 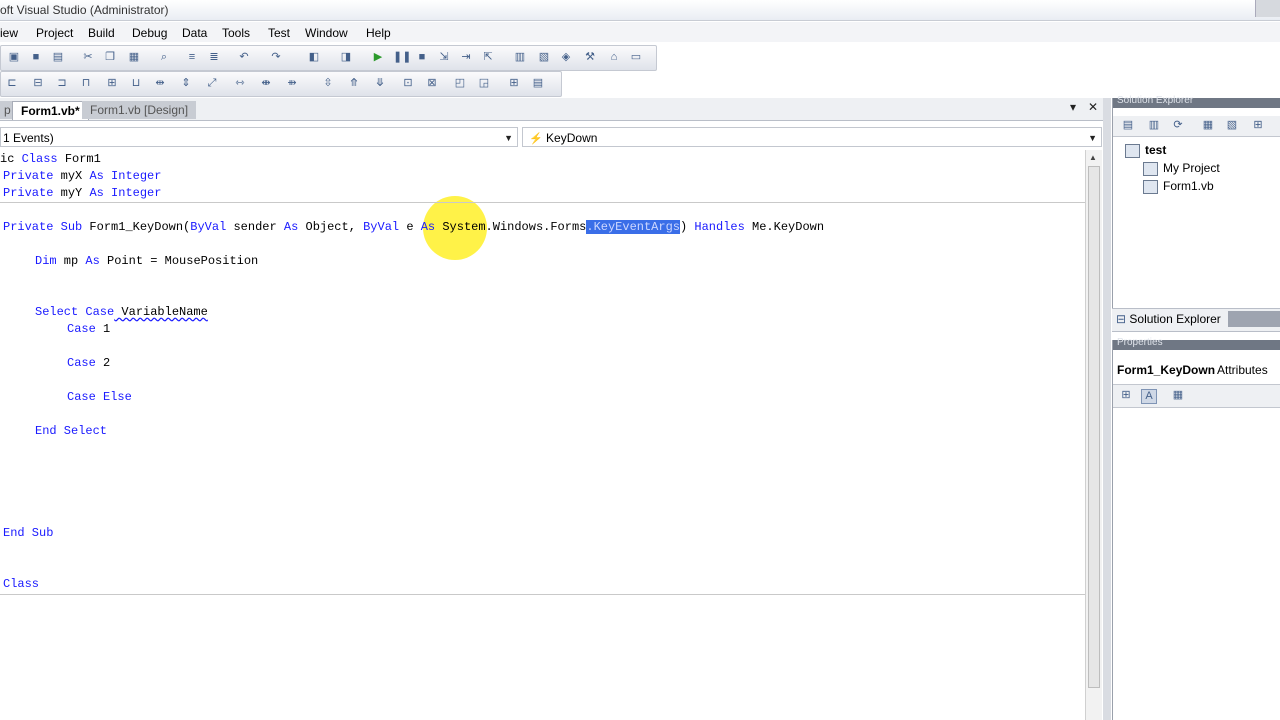 What do you see at coordinates (1149, 396) in the screenshot?
I see `alphabetical-icon: A` at bounding box center [1149, 396].